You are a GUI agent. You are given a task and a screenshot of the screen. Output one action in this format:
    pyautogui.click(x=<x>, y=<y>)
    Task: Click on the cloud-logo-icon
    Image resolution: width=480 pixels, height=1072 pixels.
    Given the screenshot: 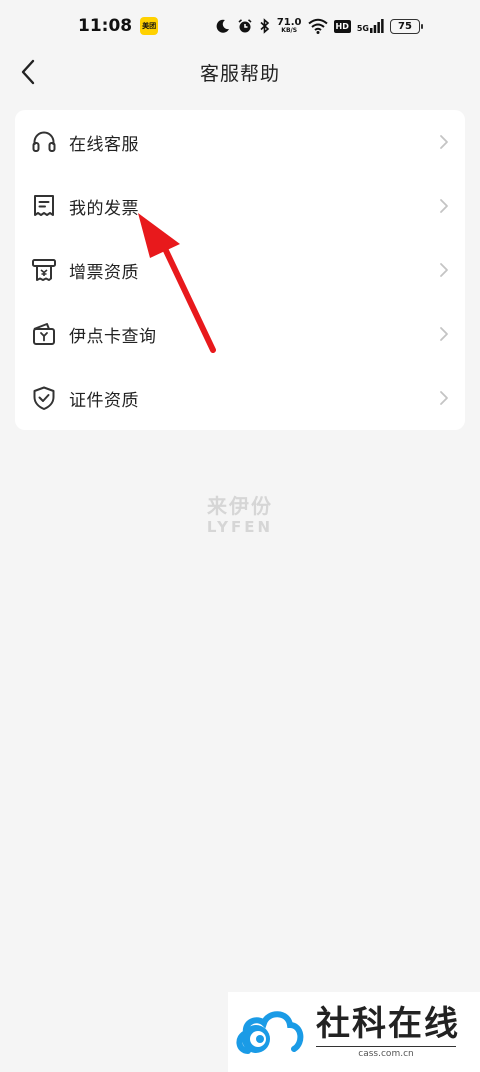 What is the action you would take?
    pyautogui.click(x=270, y=1032)
    